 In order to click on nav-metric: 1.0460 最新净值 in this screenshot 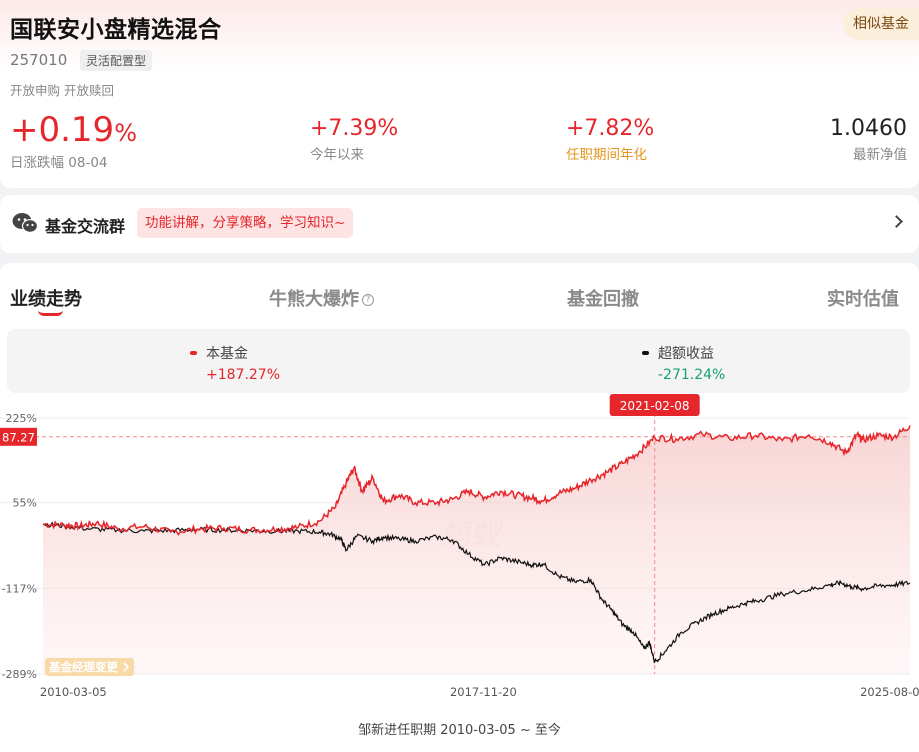, I will do `click(868, 139)`.